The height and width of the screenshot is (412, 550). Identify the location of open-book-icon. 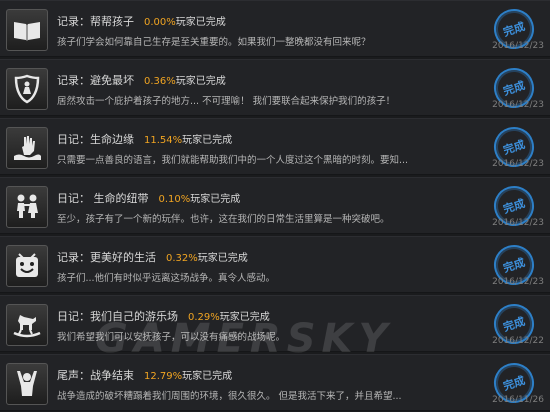
(27, 30).